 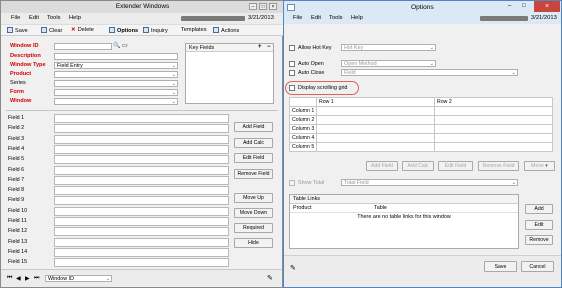 What do you see at coordinates (36, 278) in the screenshot?
I see `last-record-icon: ⏭` at bounding box center [36, 278].